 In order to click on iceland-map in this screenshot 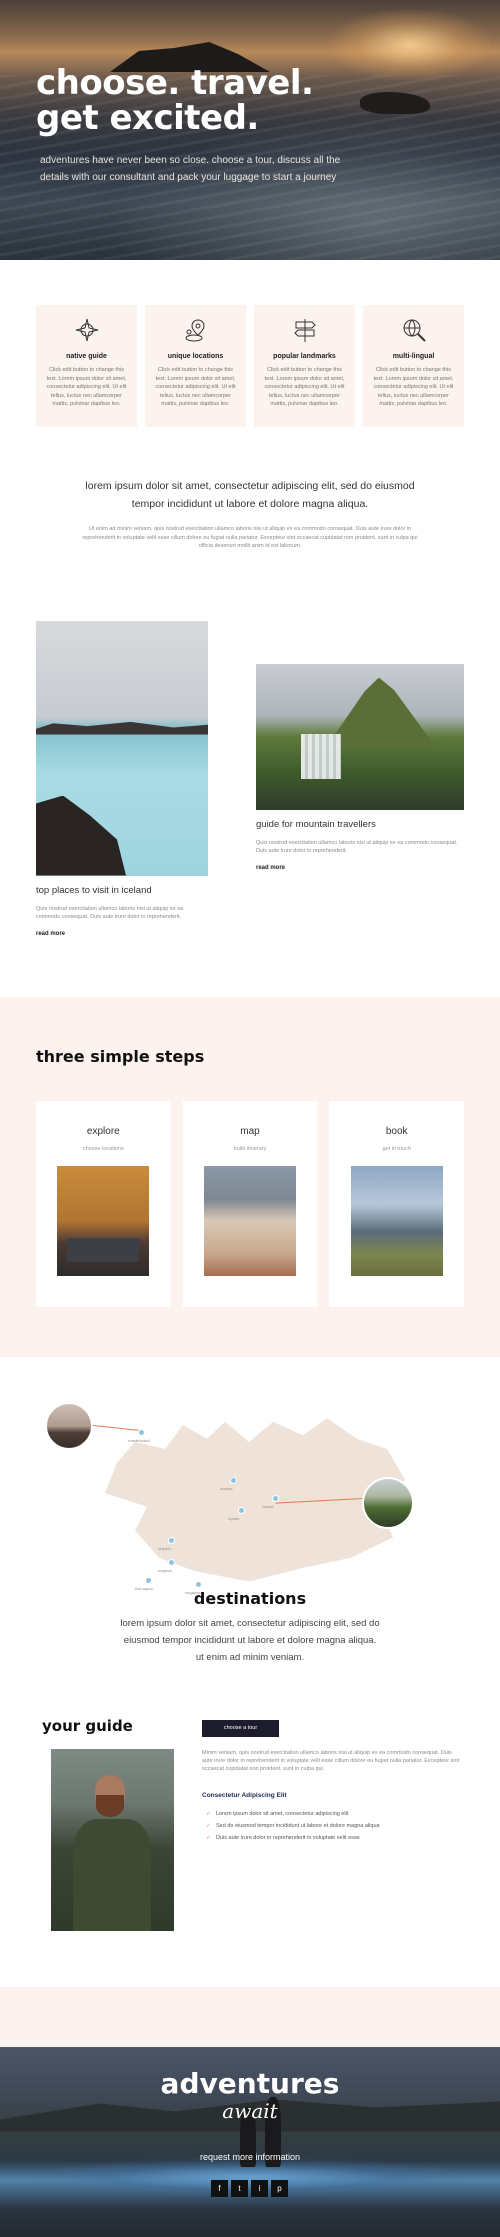, I will do `click(255, 1500)`.